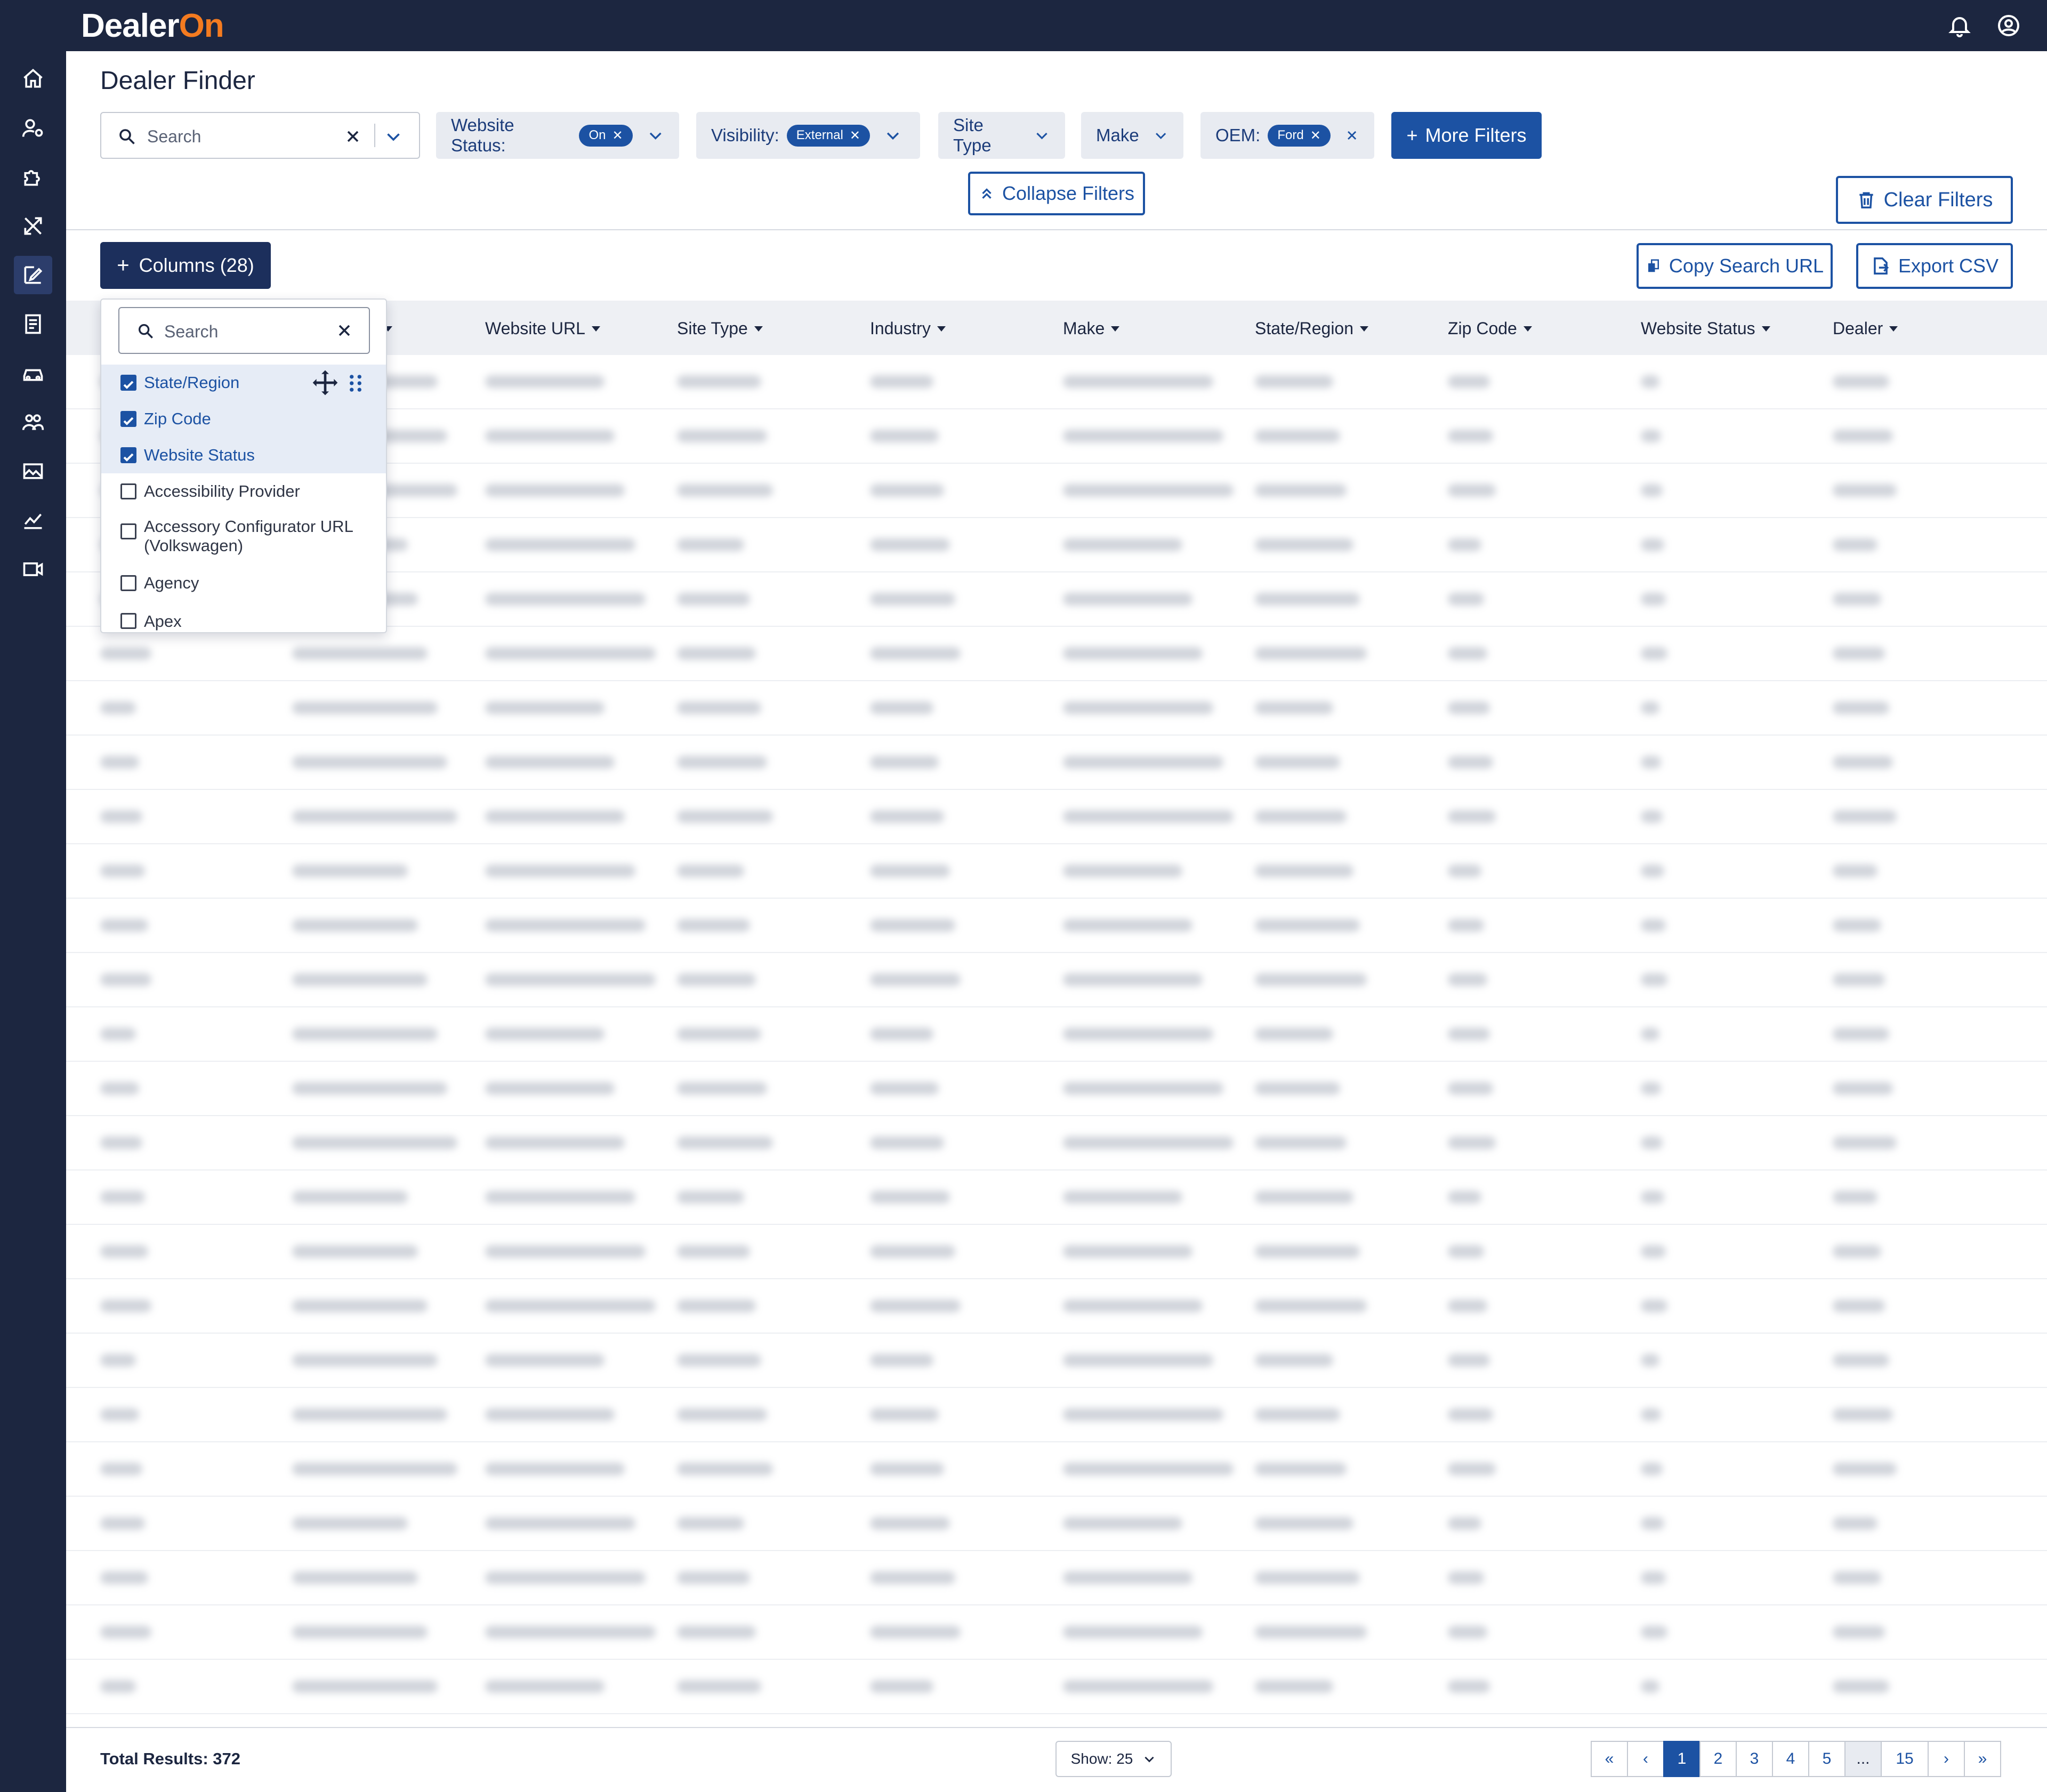 The height and width of the screenshot is (1792, 2047). I want to click on page-size-select: Show: 25, so click(1113, 1759).